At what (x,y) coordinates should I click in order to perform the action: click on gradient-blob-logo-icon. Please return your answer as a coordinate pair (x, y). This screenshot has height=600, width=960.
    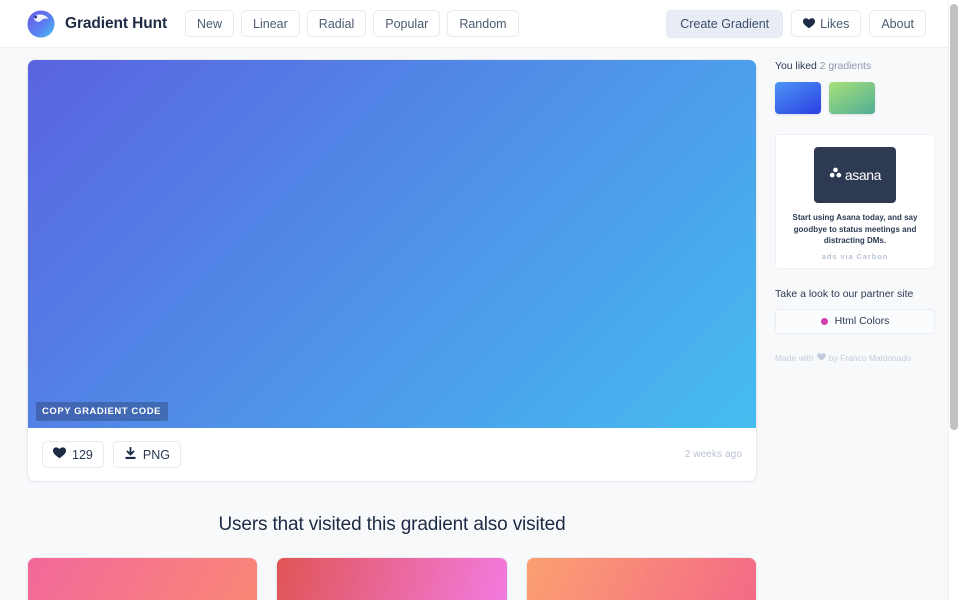
    Looking at the image, I should click on (41, 24).